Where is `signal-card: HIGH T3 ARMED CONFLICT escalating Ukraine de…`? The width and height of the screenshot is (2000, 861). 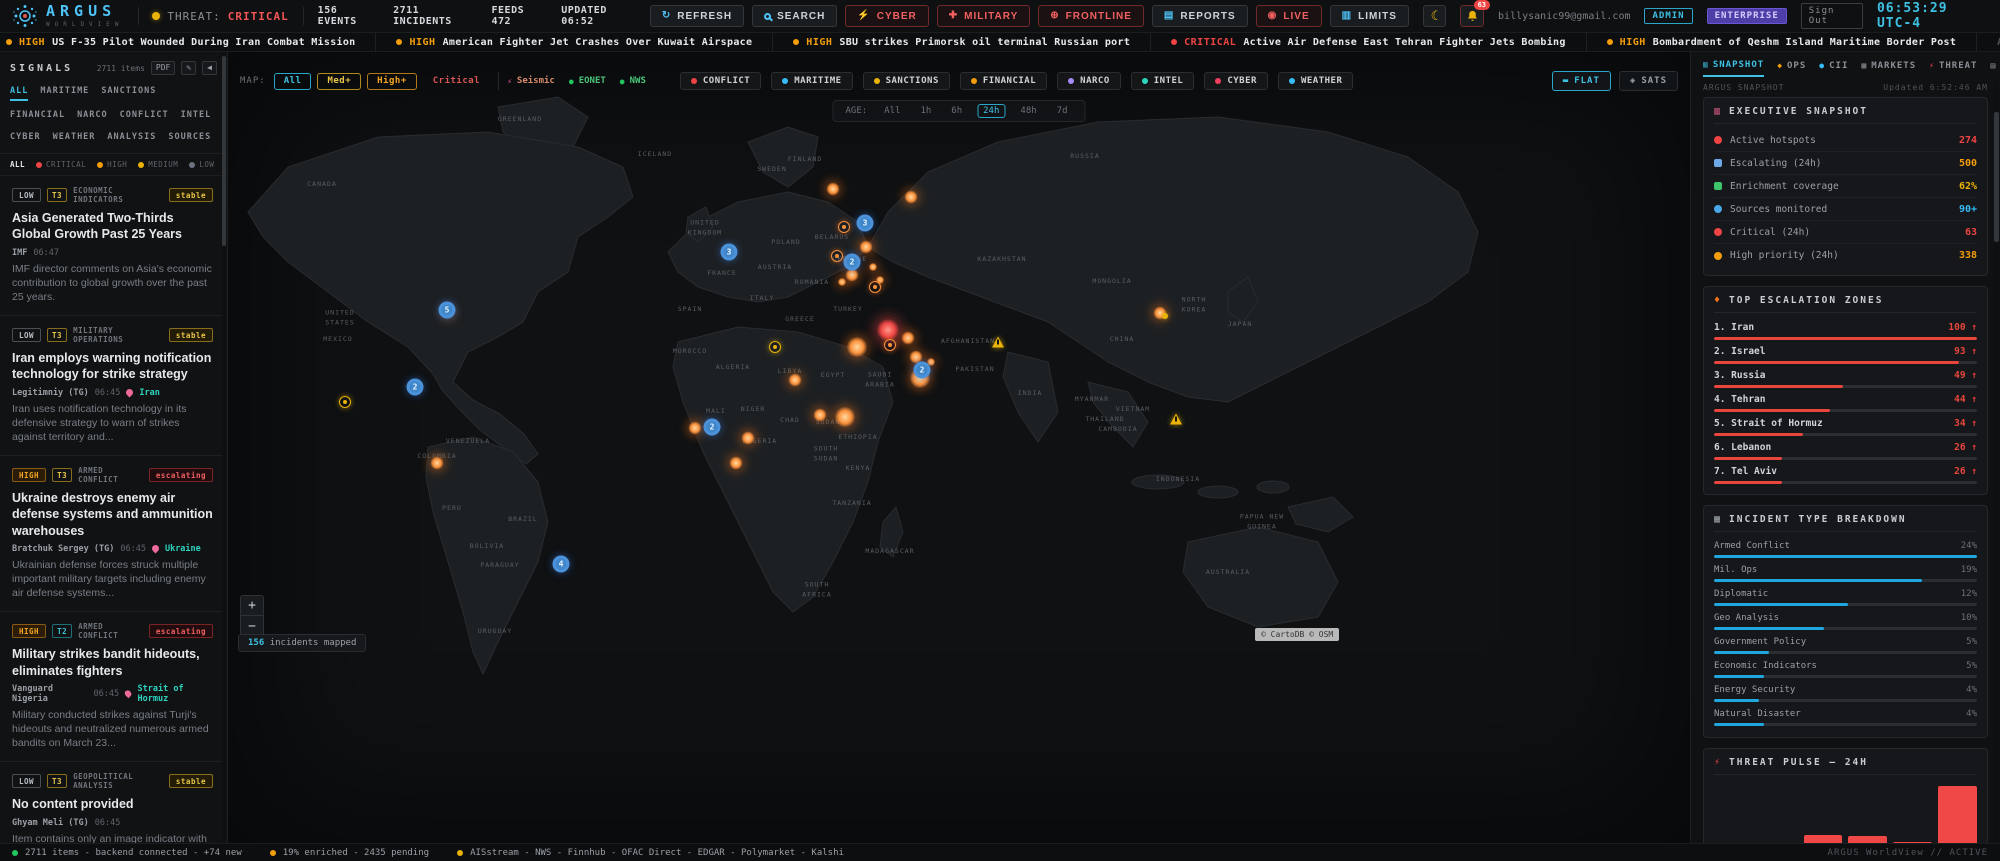
signal-card: HIGH T3 ARMED CONFLICT escalating Ukraine de… is located at coordinates (113, 534).